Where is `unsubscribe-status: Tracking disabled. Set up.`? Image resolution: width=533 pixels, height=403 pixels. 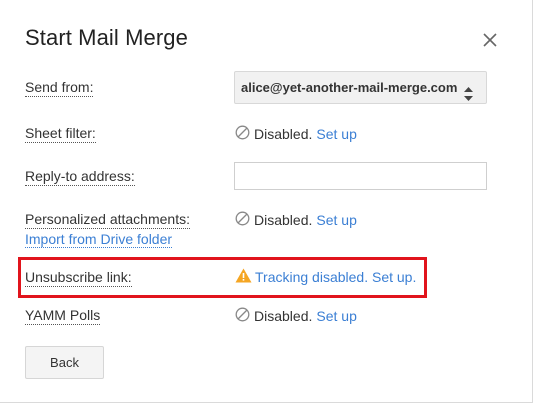 unsubscribe-status: Tracking disabled. Set up. is located at coordinates (325, 277).